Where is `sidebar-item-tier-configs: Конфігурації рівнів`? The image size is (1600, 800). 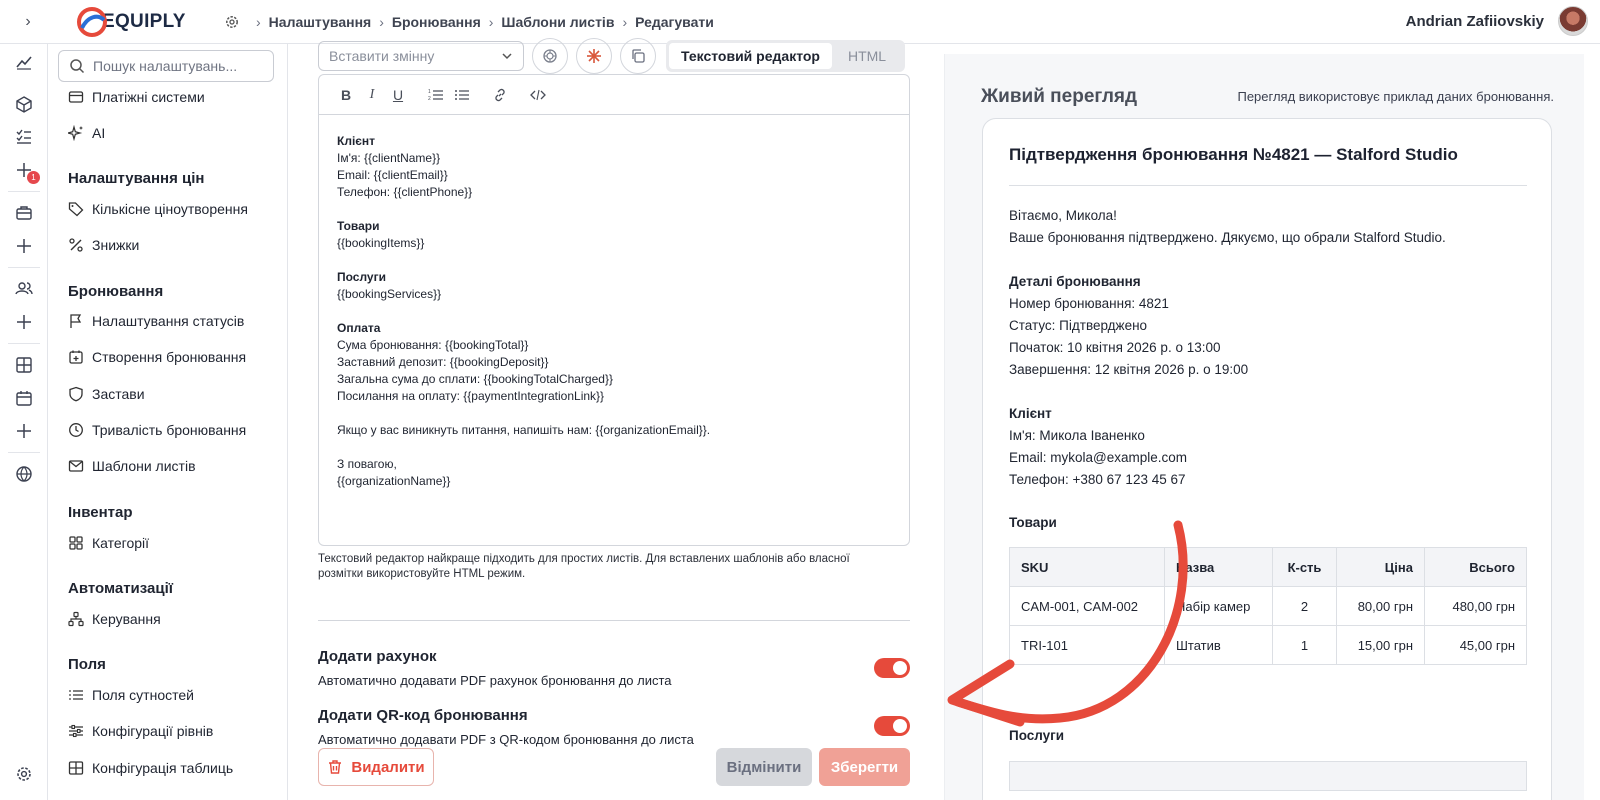
sidebar-item-tier-configs: Конфігурації рівнів is located at coordinates (140, 731).